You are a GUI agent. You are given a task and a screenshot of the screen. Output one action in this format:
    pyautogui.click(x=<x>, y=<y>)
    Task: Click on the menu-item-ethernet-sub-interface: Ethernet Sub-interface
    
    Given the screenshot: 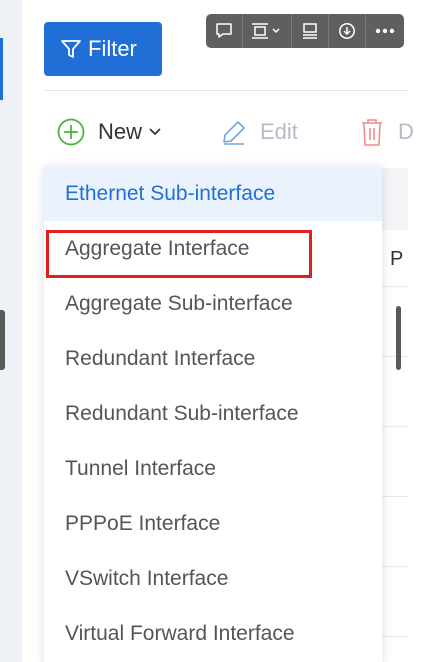 What is the action you would take?
    pyautogui.click(x=213, y=193)
    